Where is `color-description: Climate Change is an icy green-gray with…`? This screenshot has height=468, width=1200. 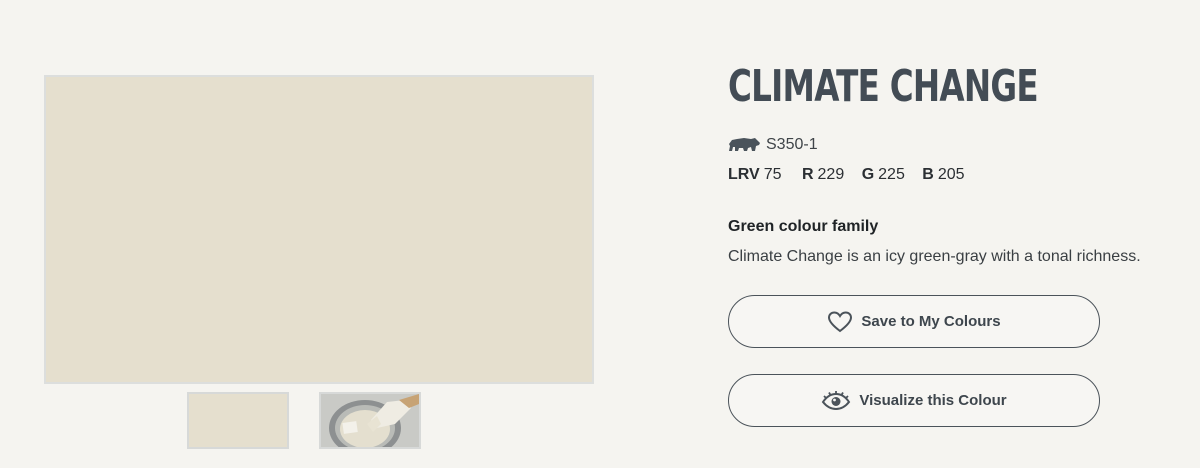
color-description: Climate Change is an icy green-gray with… is located at coordinates (934, 256).